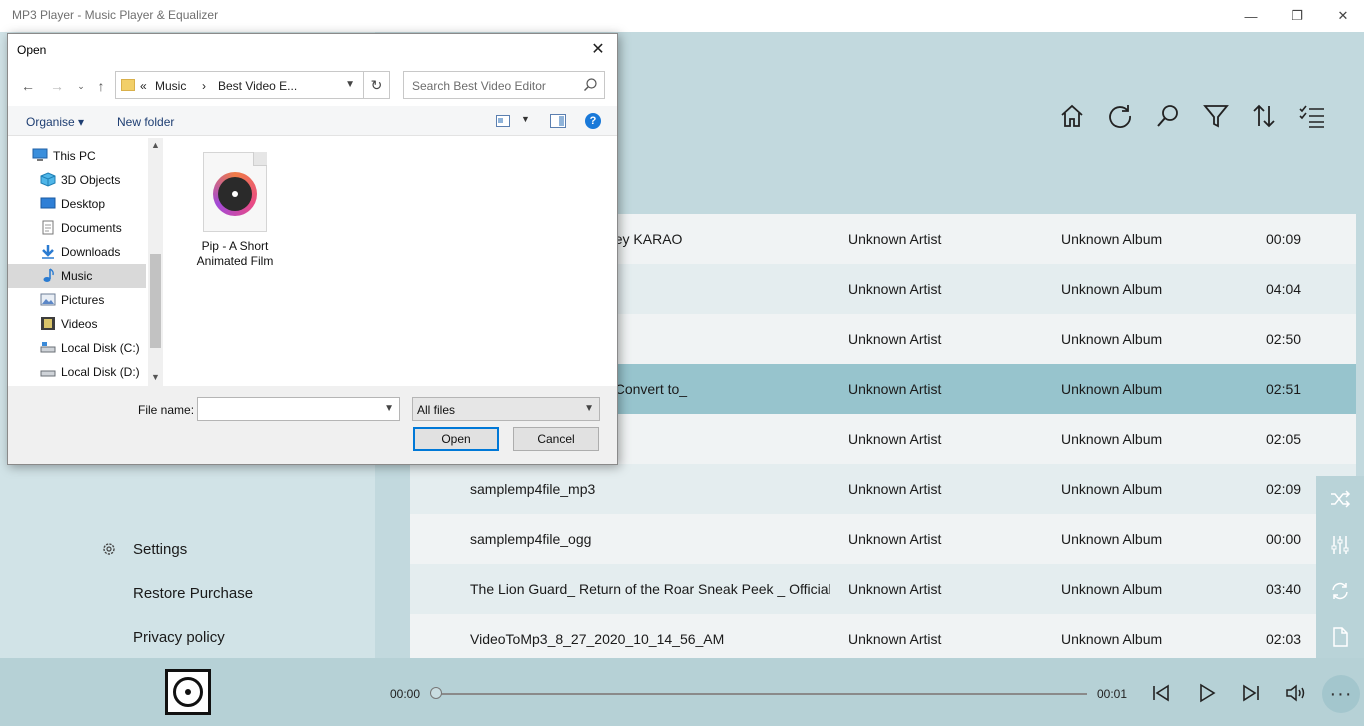 The height and width of the screenshot is (726, 1364). I want to click on filter-icon, so click(1216, 116).